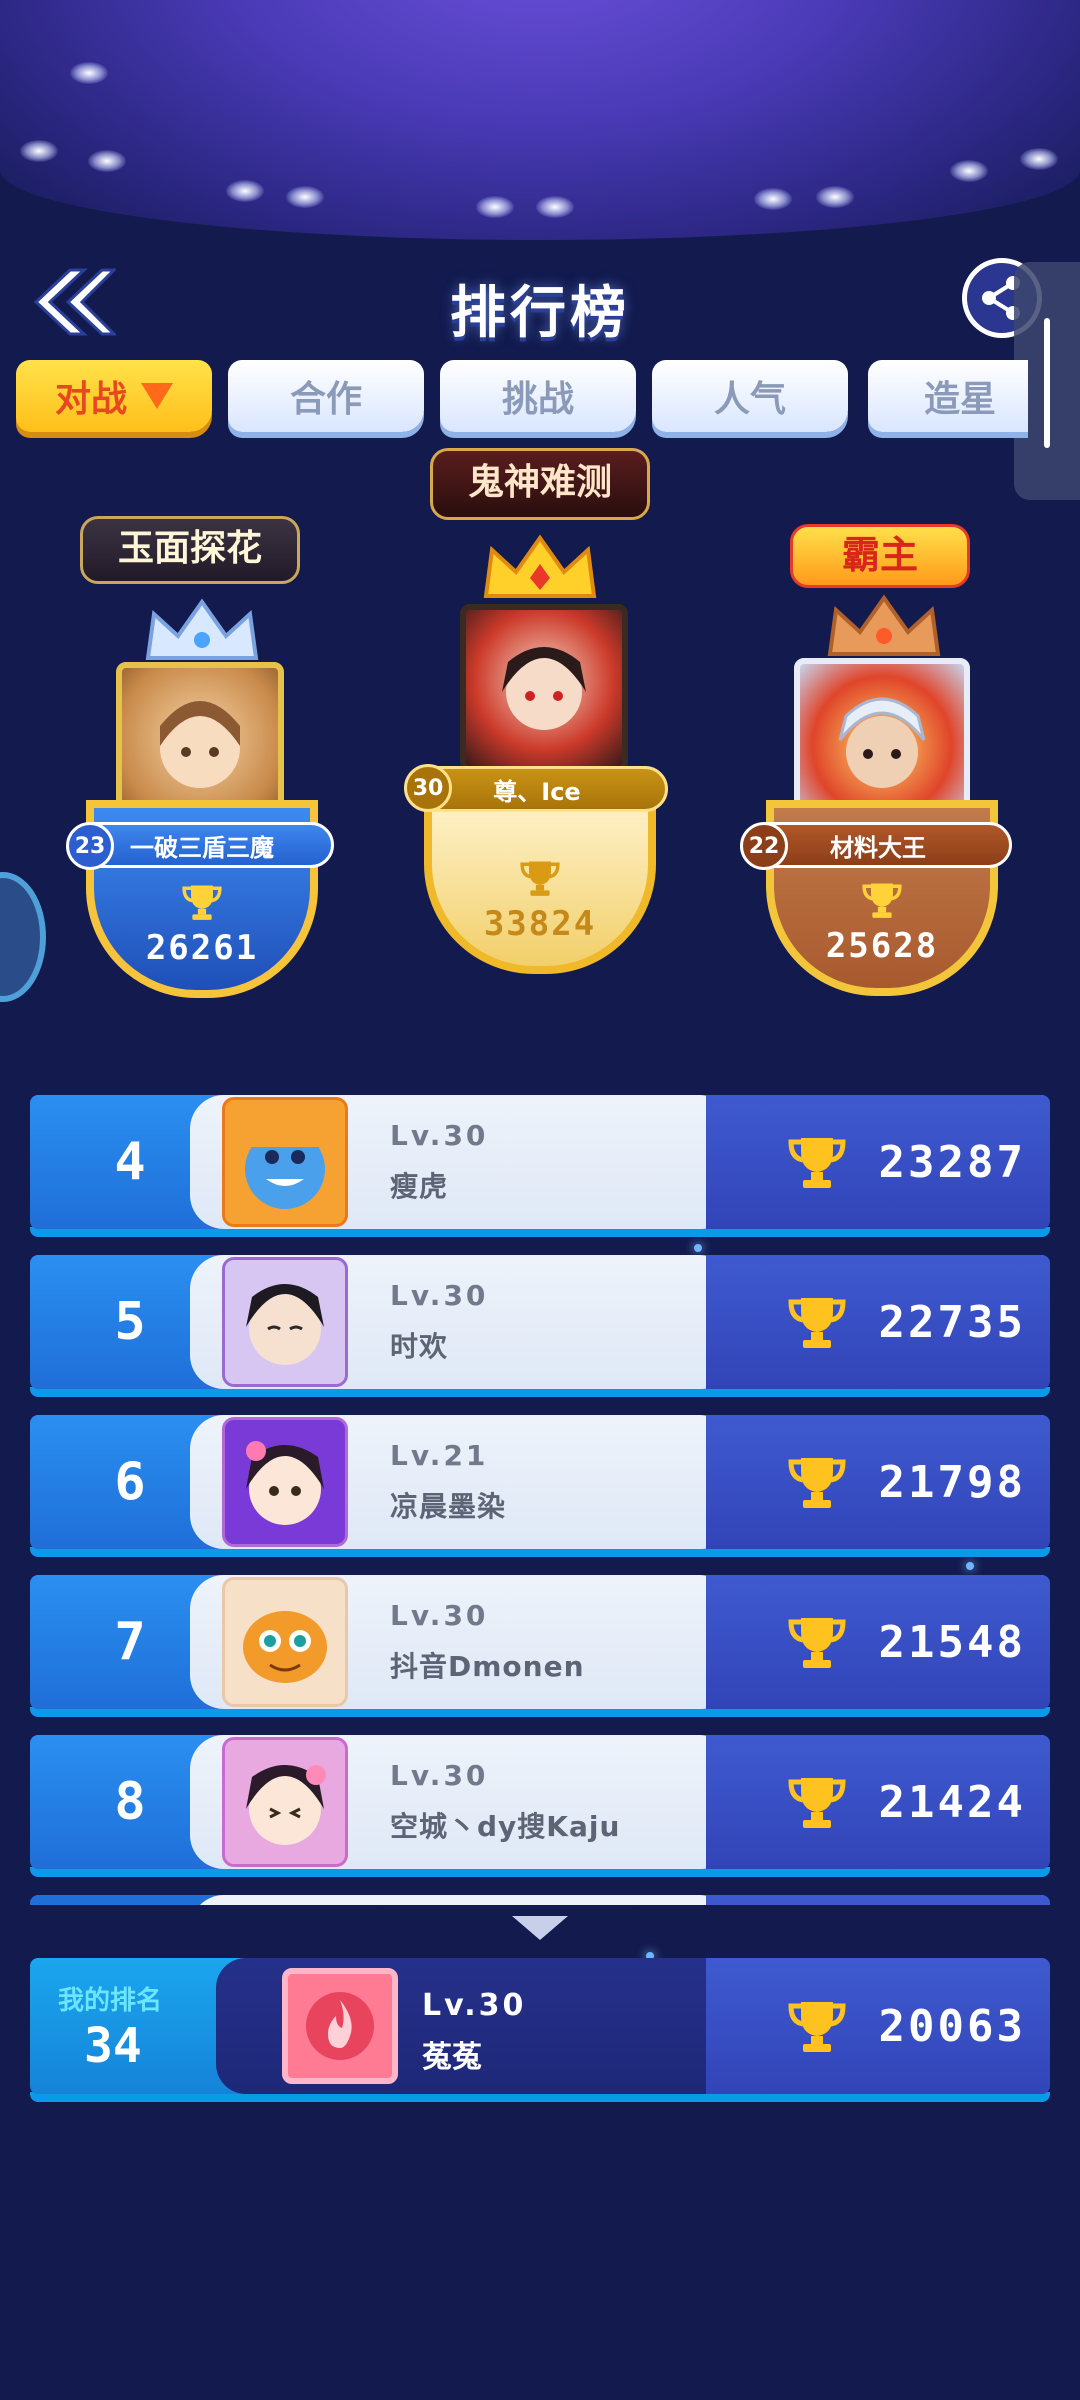 The width and height of the screenshot is (1080, 2400). I want to click on ranking-row: 4 Lv.30 瘦虎 23287, so click(540, 1166).